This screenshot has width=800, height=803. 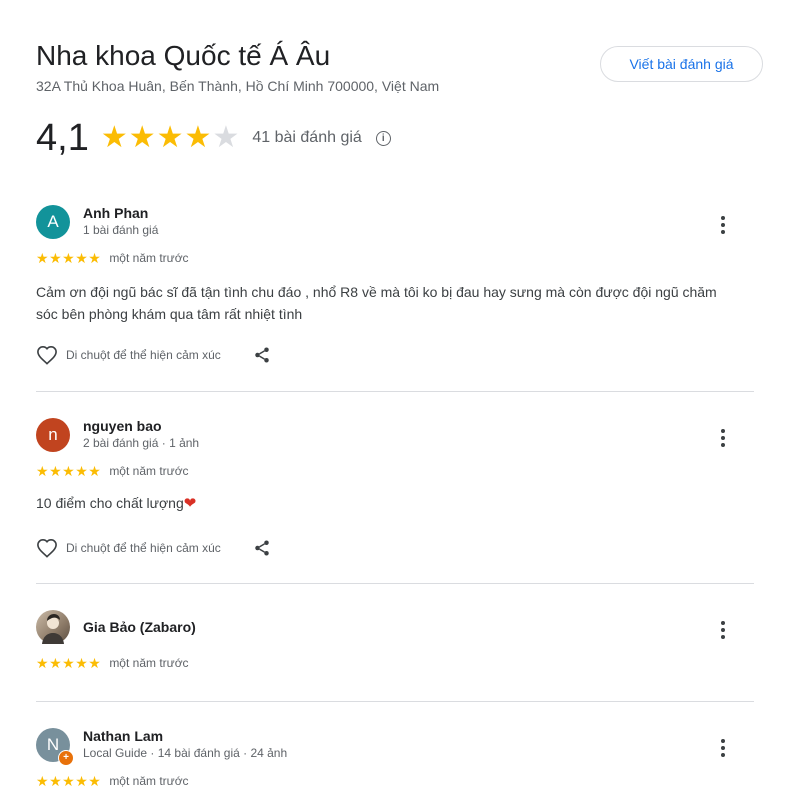 I want to click on rating-summary: 4,1 ★ ★ ★ ★ ★ 41 bài đánh giá i, so click(x=213, y=138).